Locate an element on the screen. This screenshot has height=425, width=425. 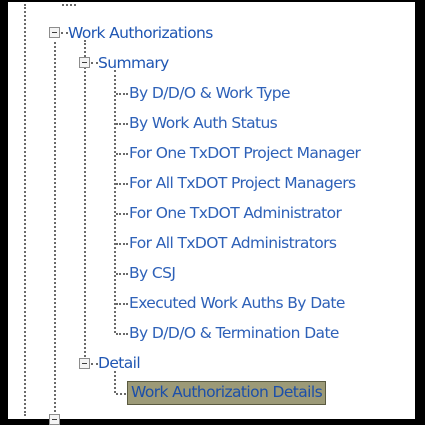
tree-leaf-for-one-project-manager: For One TxDOT Project Manager is located at coordinates (245, 153).